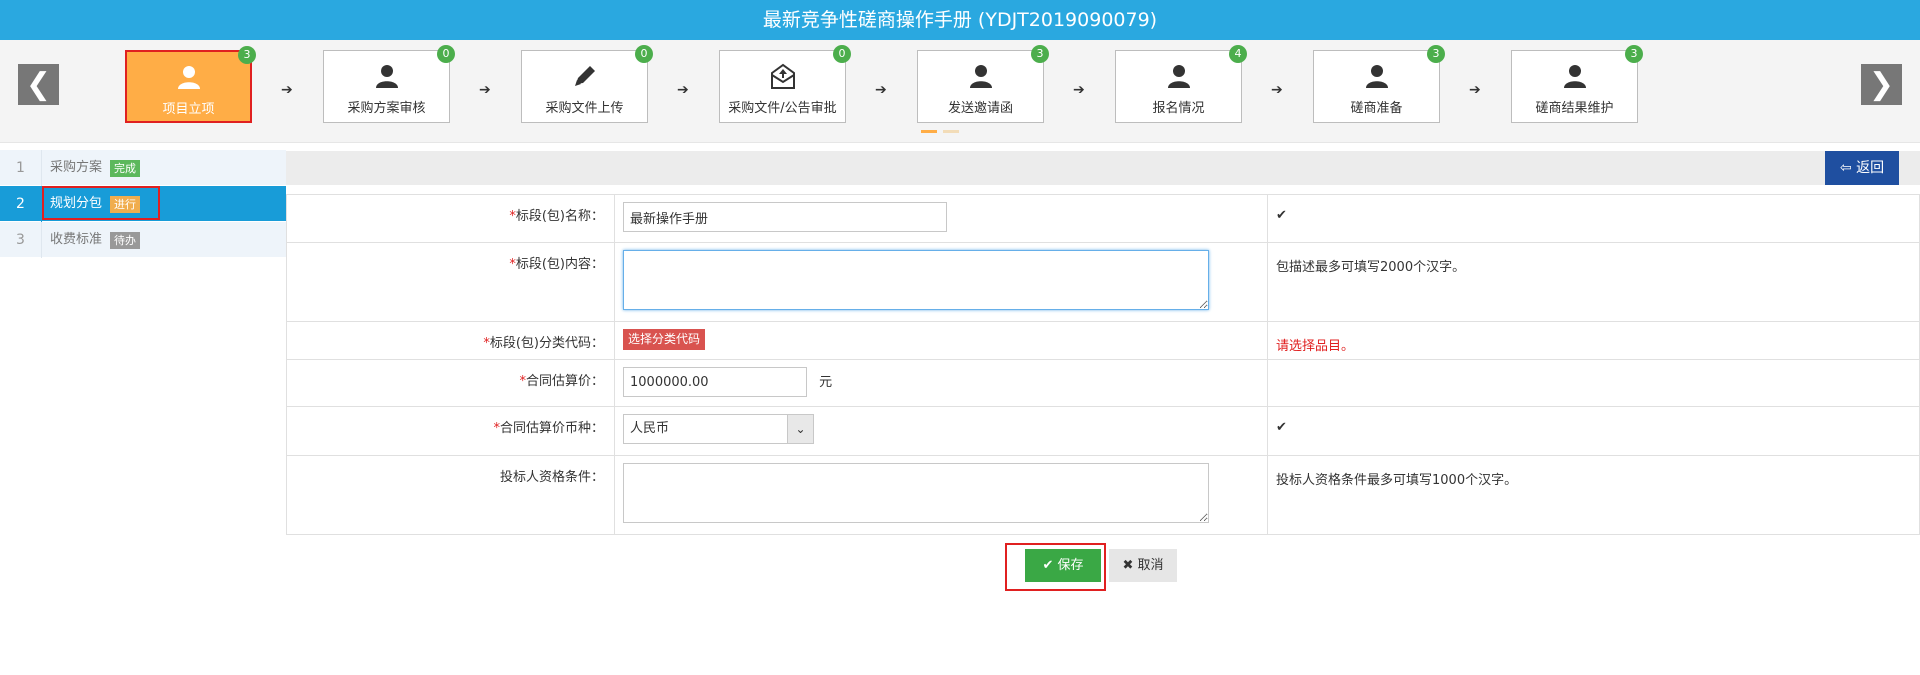 The height and width of the screenshot is (675, 1920). What do you see at coordinates (1103, 168) in the screenshot?
I see `content-header` at bounding box center [1103, 168].